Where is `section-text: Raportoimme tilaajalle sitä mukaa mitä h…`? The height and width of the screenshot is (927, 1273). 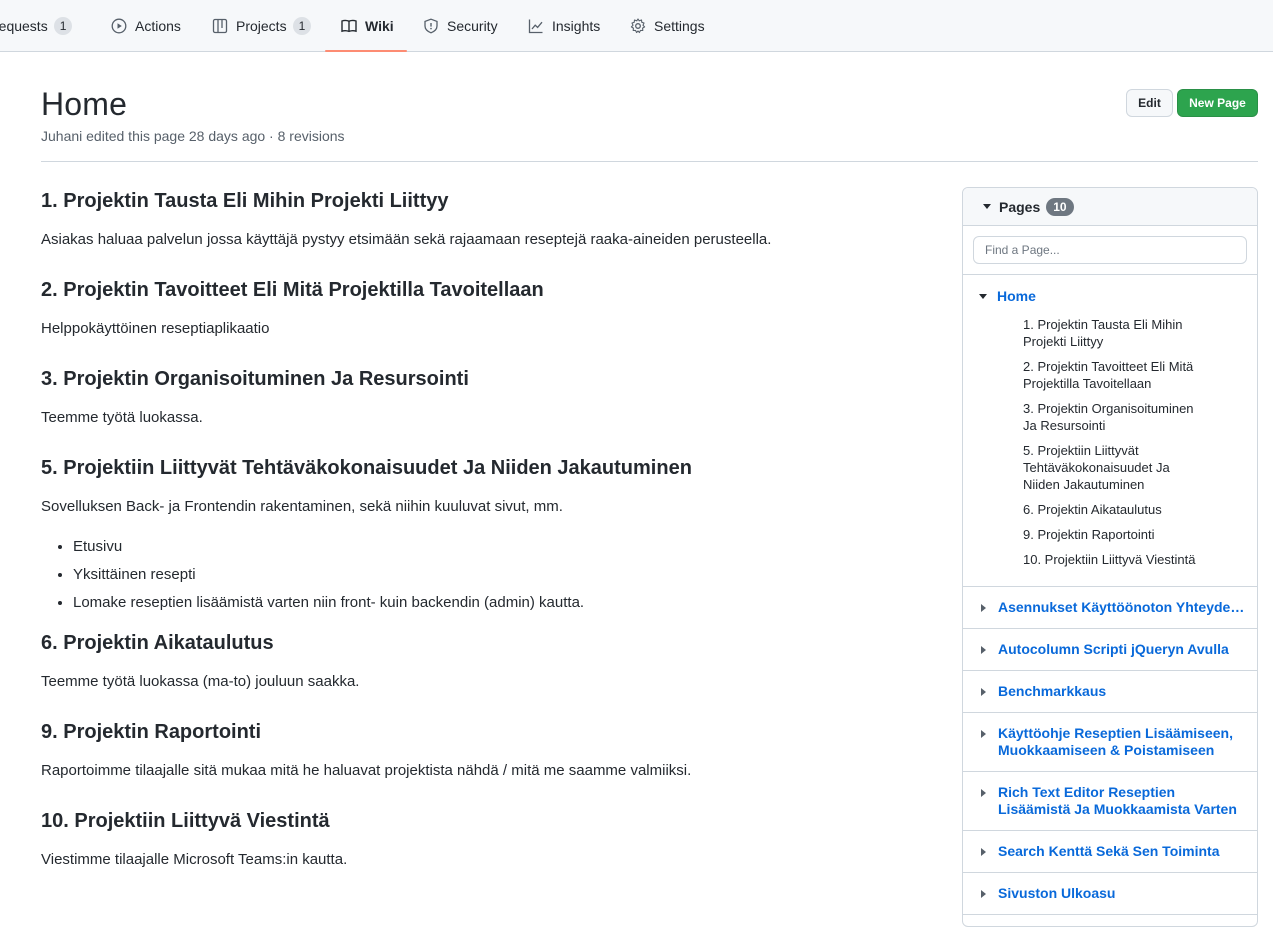 section-text: Raportoimme tilaajalle sitä mukaa mitä h… is located at coordinates (366, 770).